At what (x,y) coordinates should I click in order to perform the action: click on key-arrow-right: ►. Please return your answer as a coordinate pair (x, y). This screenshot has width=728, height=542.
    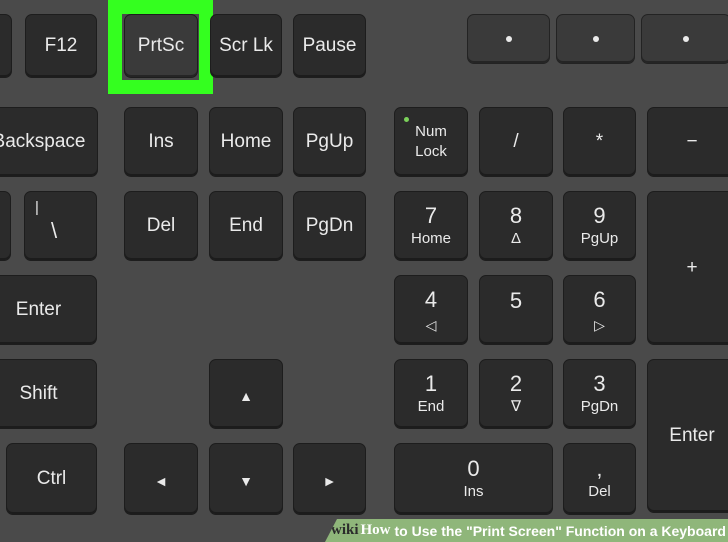
    Looking at the image, I should click on (329, 479).